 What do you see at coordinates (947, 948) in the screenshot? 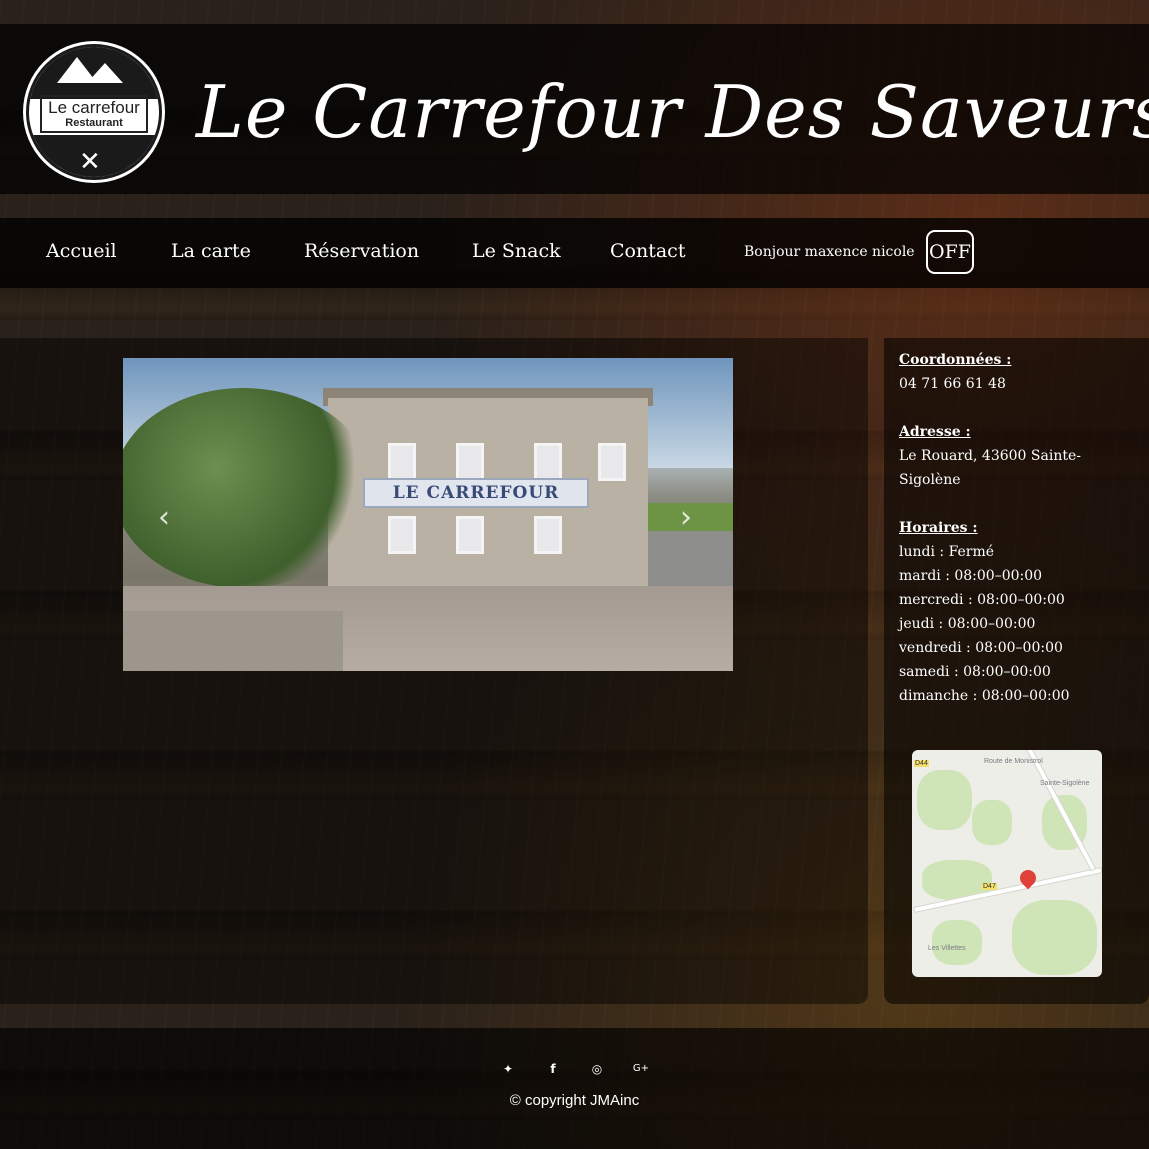
I see `map-label-village: Les Villettes` at bounding box center [947, 948].